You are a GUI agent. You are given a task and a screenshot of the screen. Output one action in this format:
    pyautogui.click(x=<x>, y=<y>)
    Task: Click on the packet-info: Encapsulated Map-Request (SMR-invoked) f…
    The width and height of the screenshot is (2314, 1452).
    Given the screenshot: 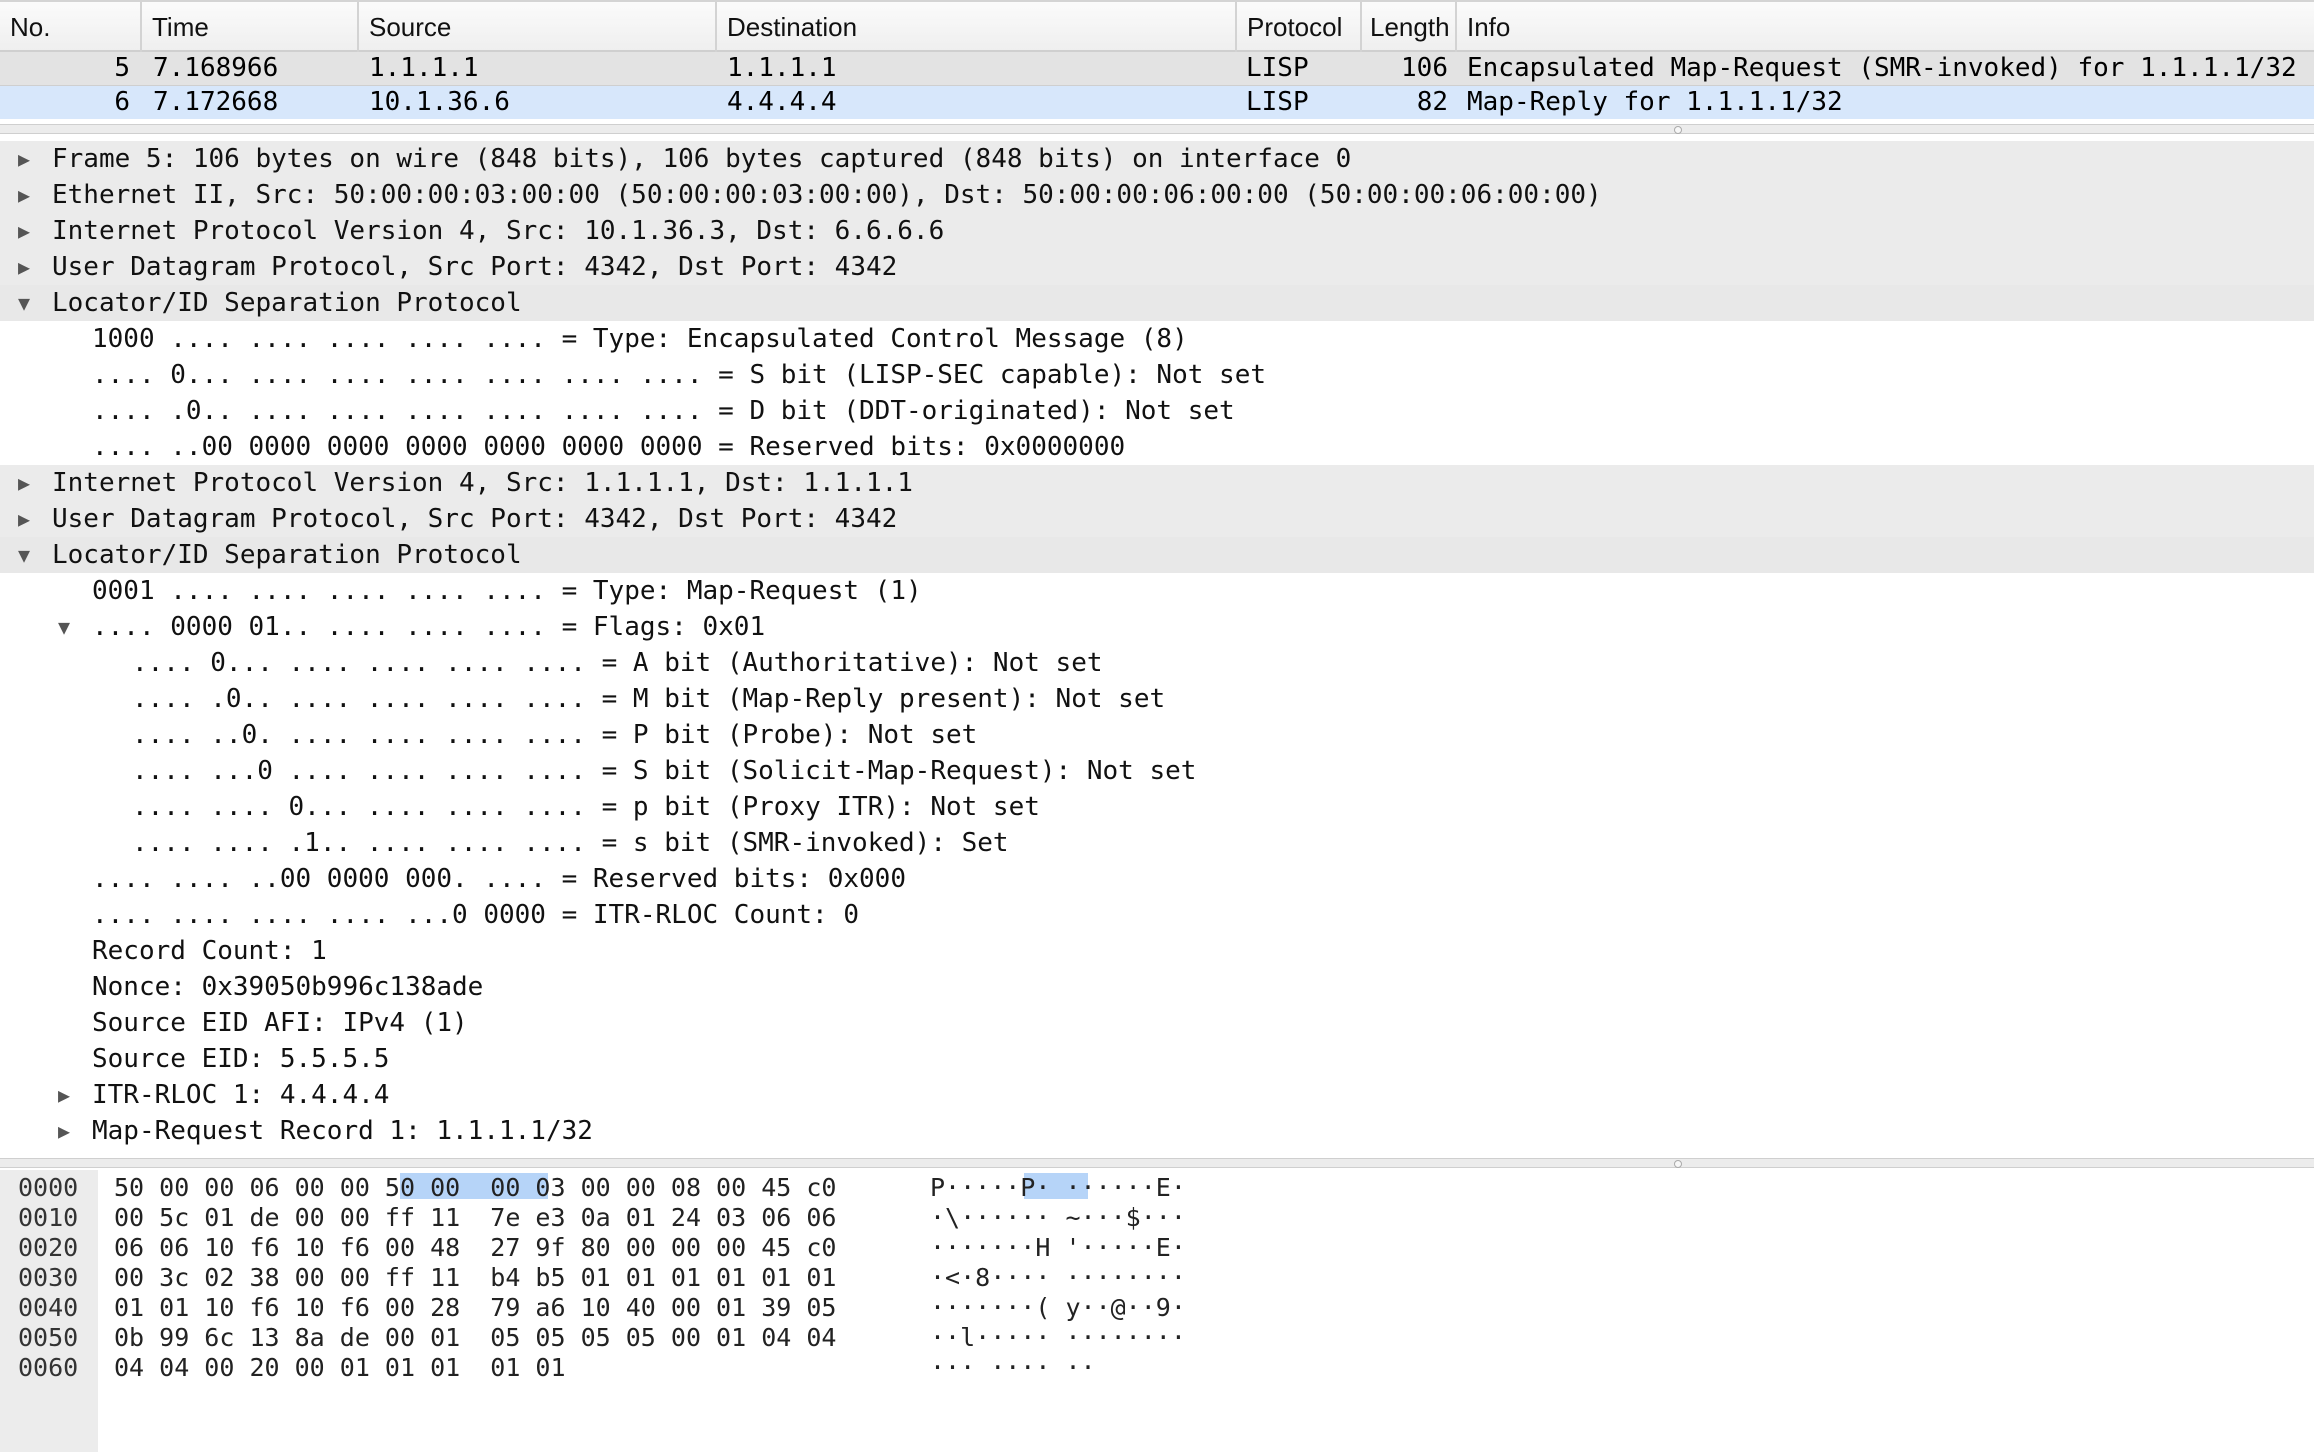 What is the action you would take?
    pyautogui.click(x=1882, y=68)
    